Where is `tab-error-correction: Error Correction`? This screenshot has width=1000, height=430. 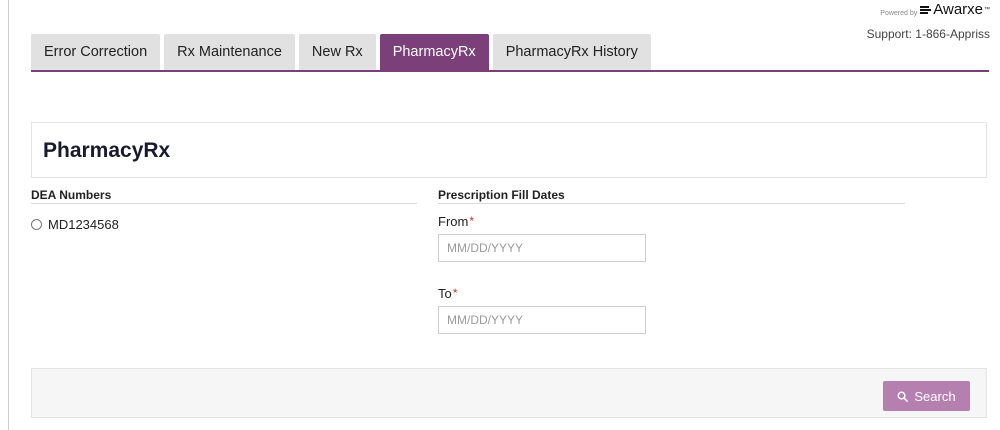 tab-error-correction: Error Correction is located at coordinates (96, 52).